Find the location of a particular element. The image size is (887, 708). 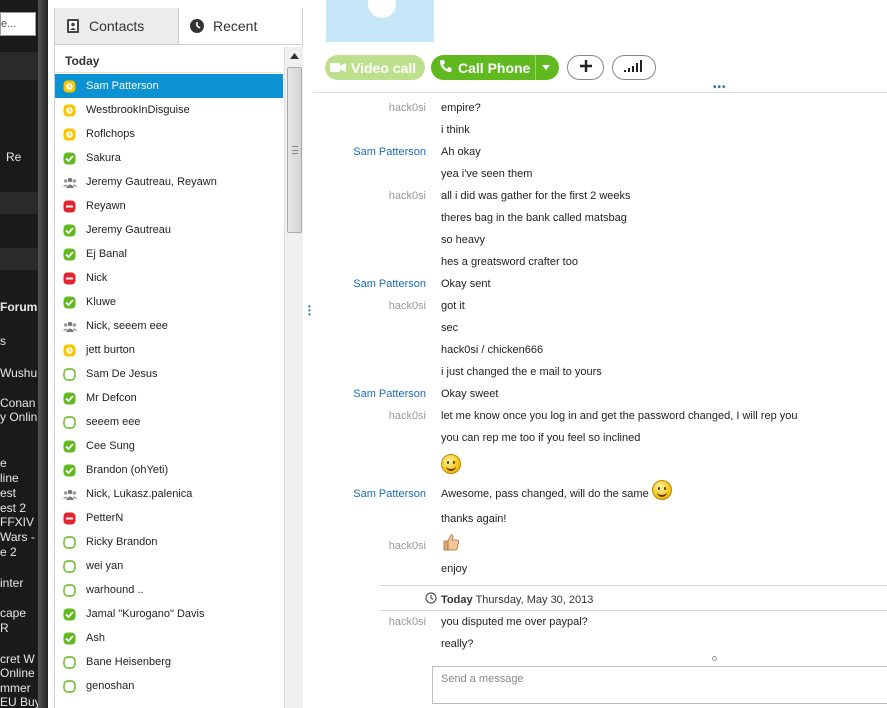

contact-row: Brandon (ohYeti) is located at coordinates (169, 470).